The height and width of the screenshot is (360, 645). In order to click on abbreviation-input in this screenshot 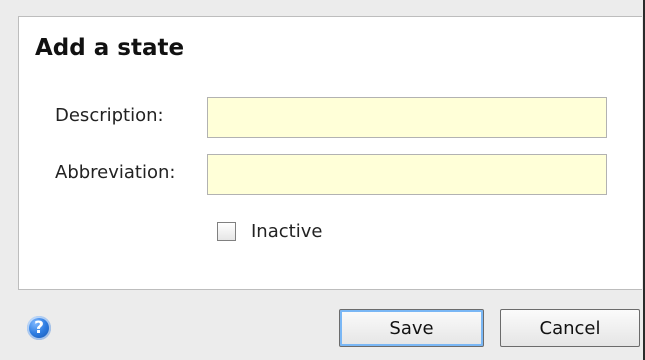, I will do `click(407, 174)`.